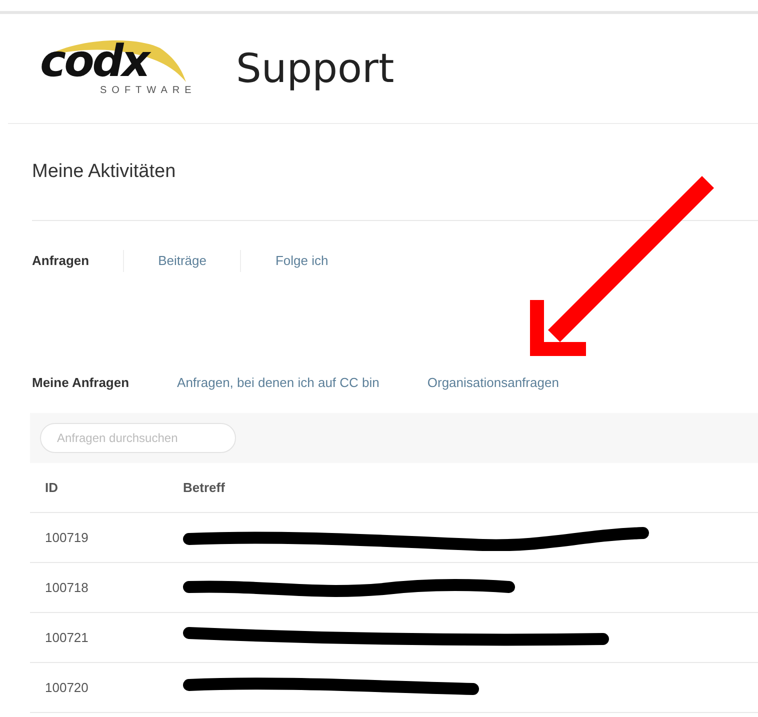 The image size is (758, 717). I want to click on site-title: Support, so click(315, 69).